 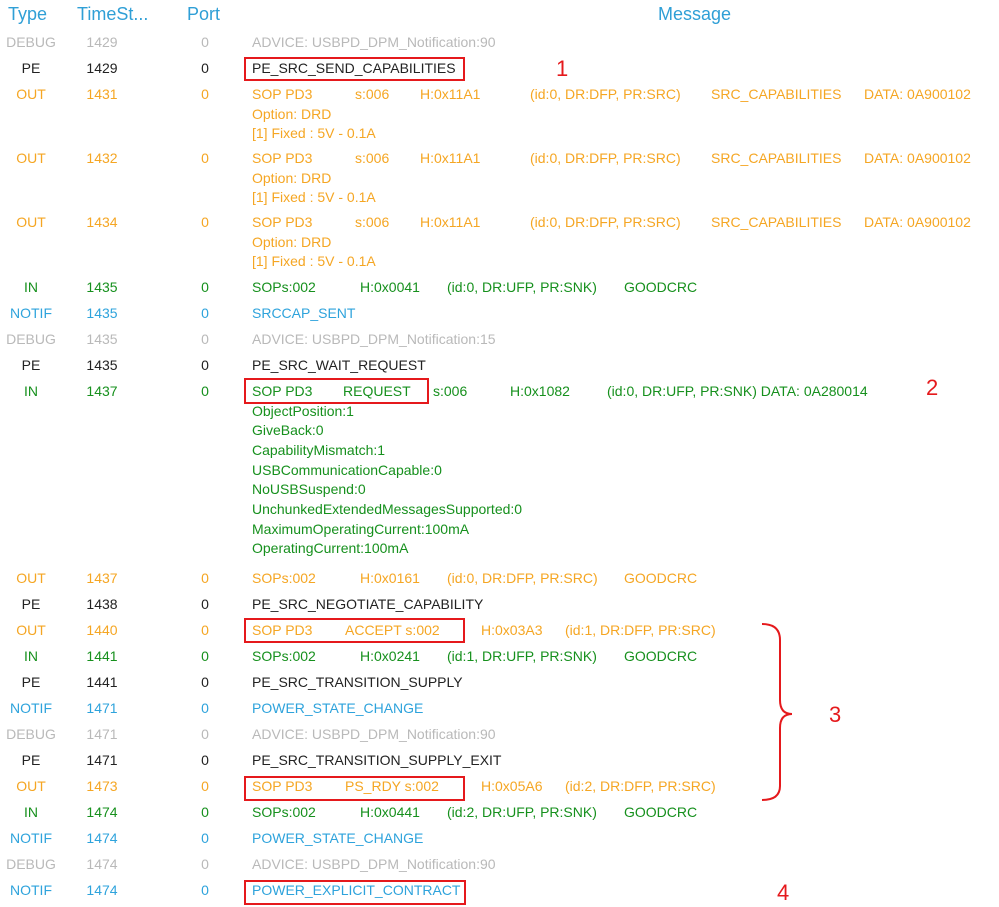 What do you see at coordinates (777, 712) in the screenshot?
I see `brace-icon` at bounding box center [777, 712].